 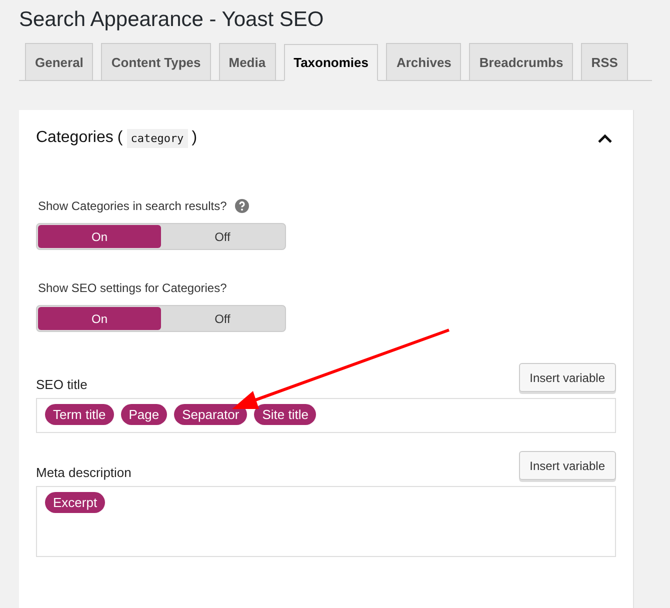 I want to click on tab: Breadcrumbs, so click(x=521, y=61).